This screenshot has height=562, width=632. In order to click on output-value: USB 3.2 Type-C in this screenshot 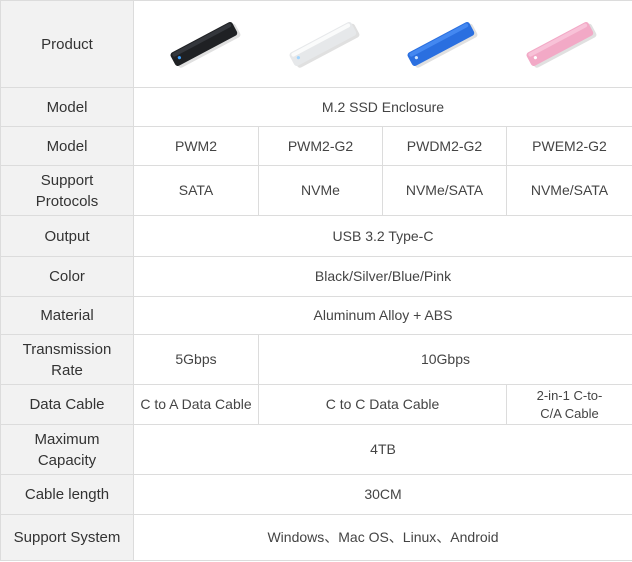, I will do `click(382, 236)`.